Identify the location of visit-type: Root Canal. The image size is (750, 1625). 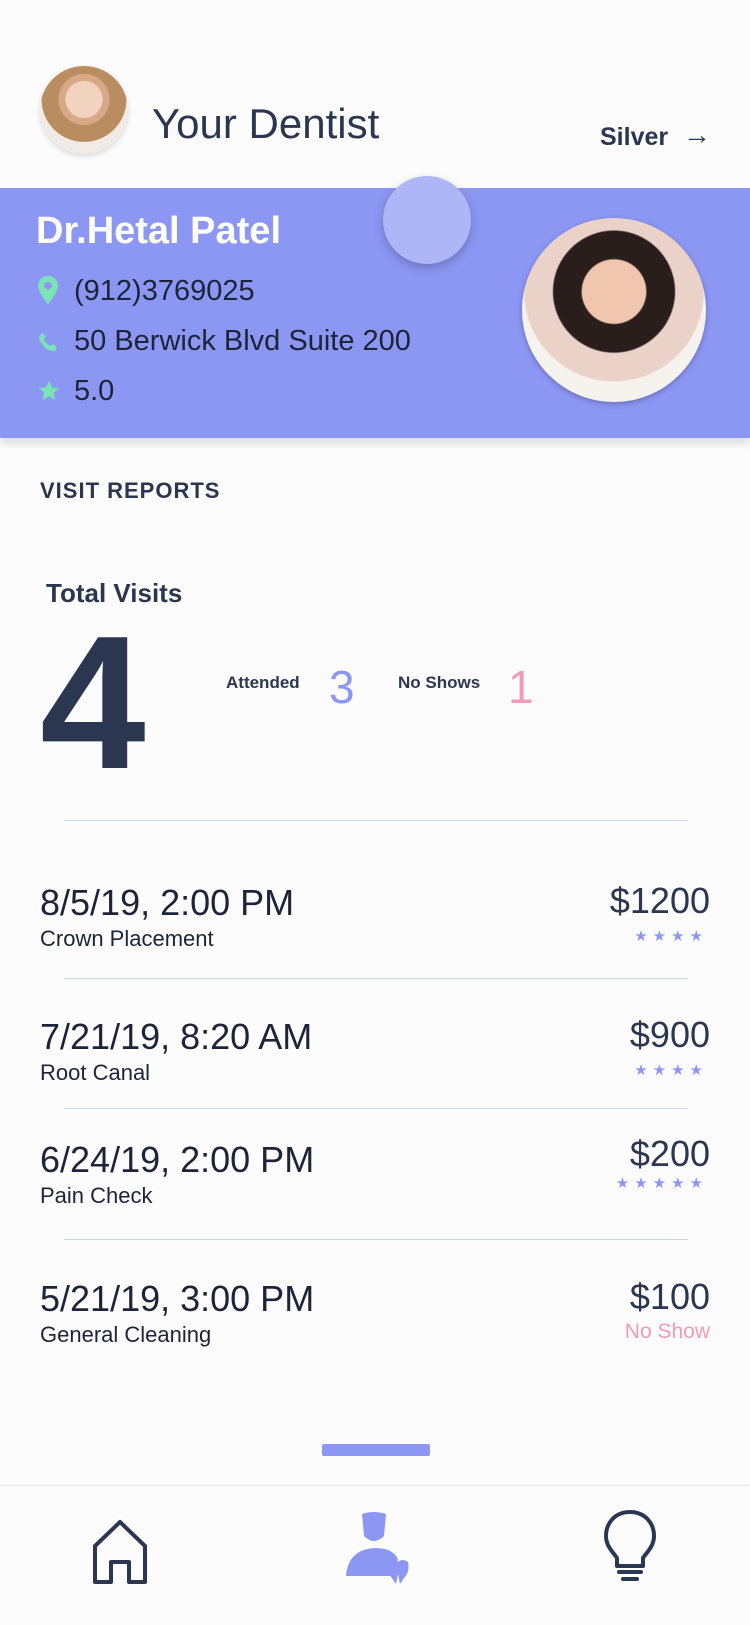
(95, 1072).